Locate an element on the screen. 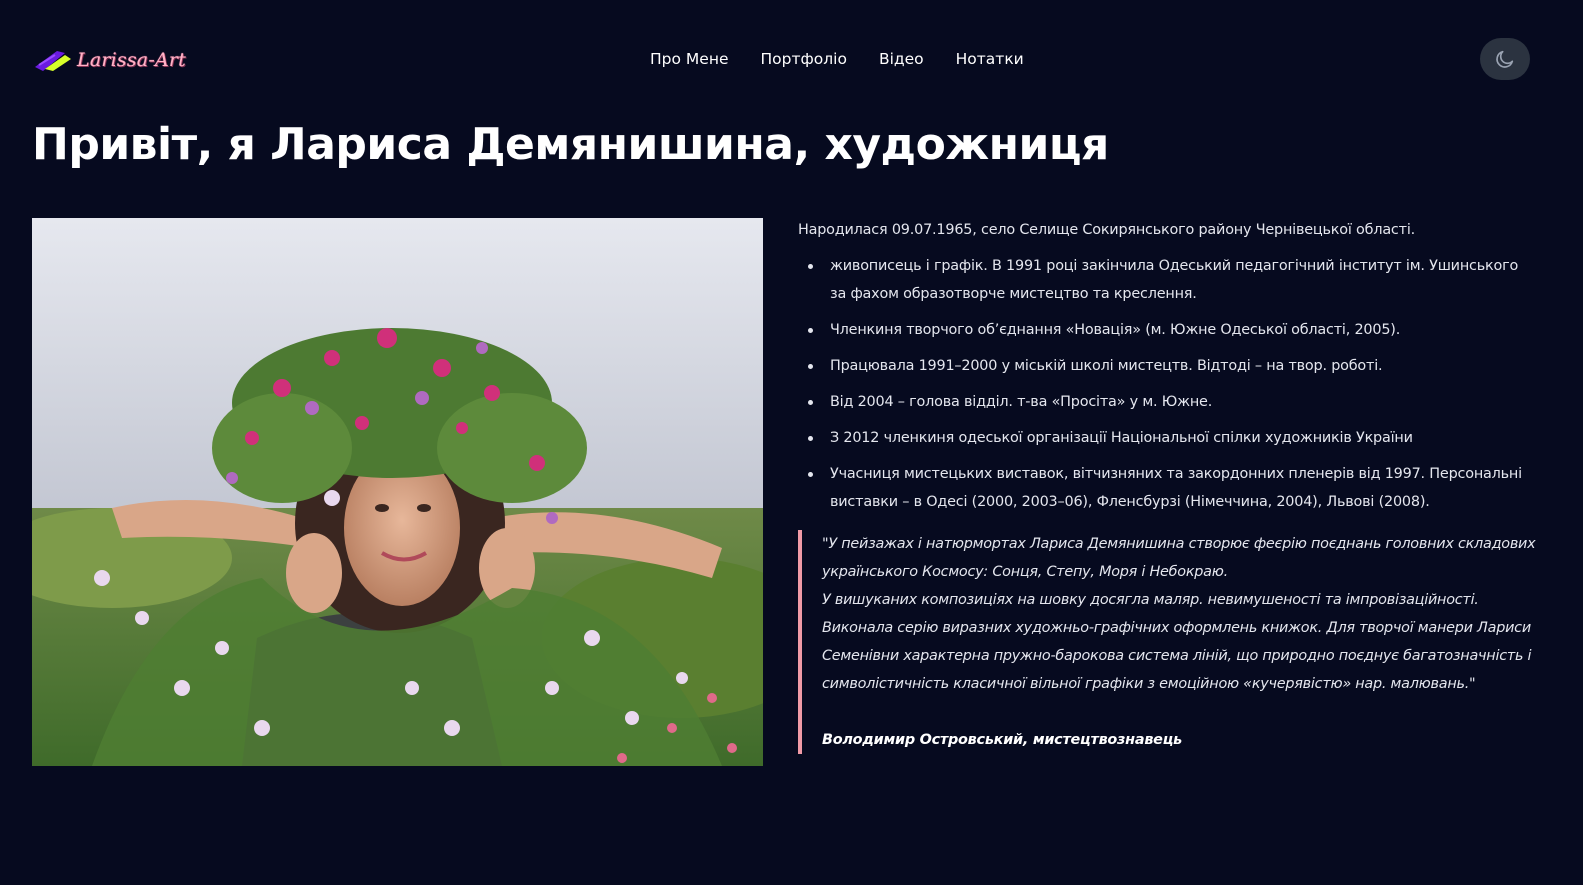 The height and width of the screenshot is (885, 1583). quote-author: Володимир Островський, мистецтвознавець is located at coordinates (1002, 740).